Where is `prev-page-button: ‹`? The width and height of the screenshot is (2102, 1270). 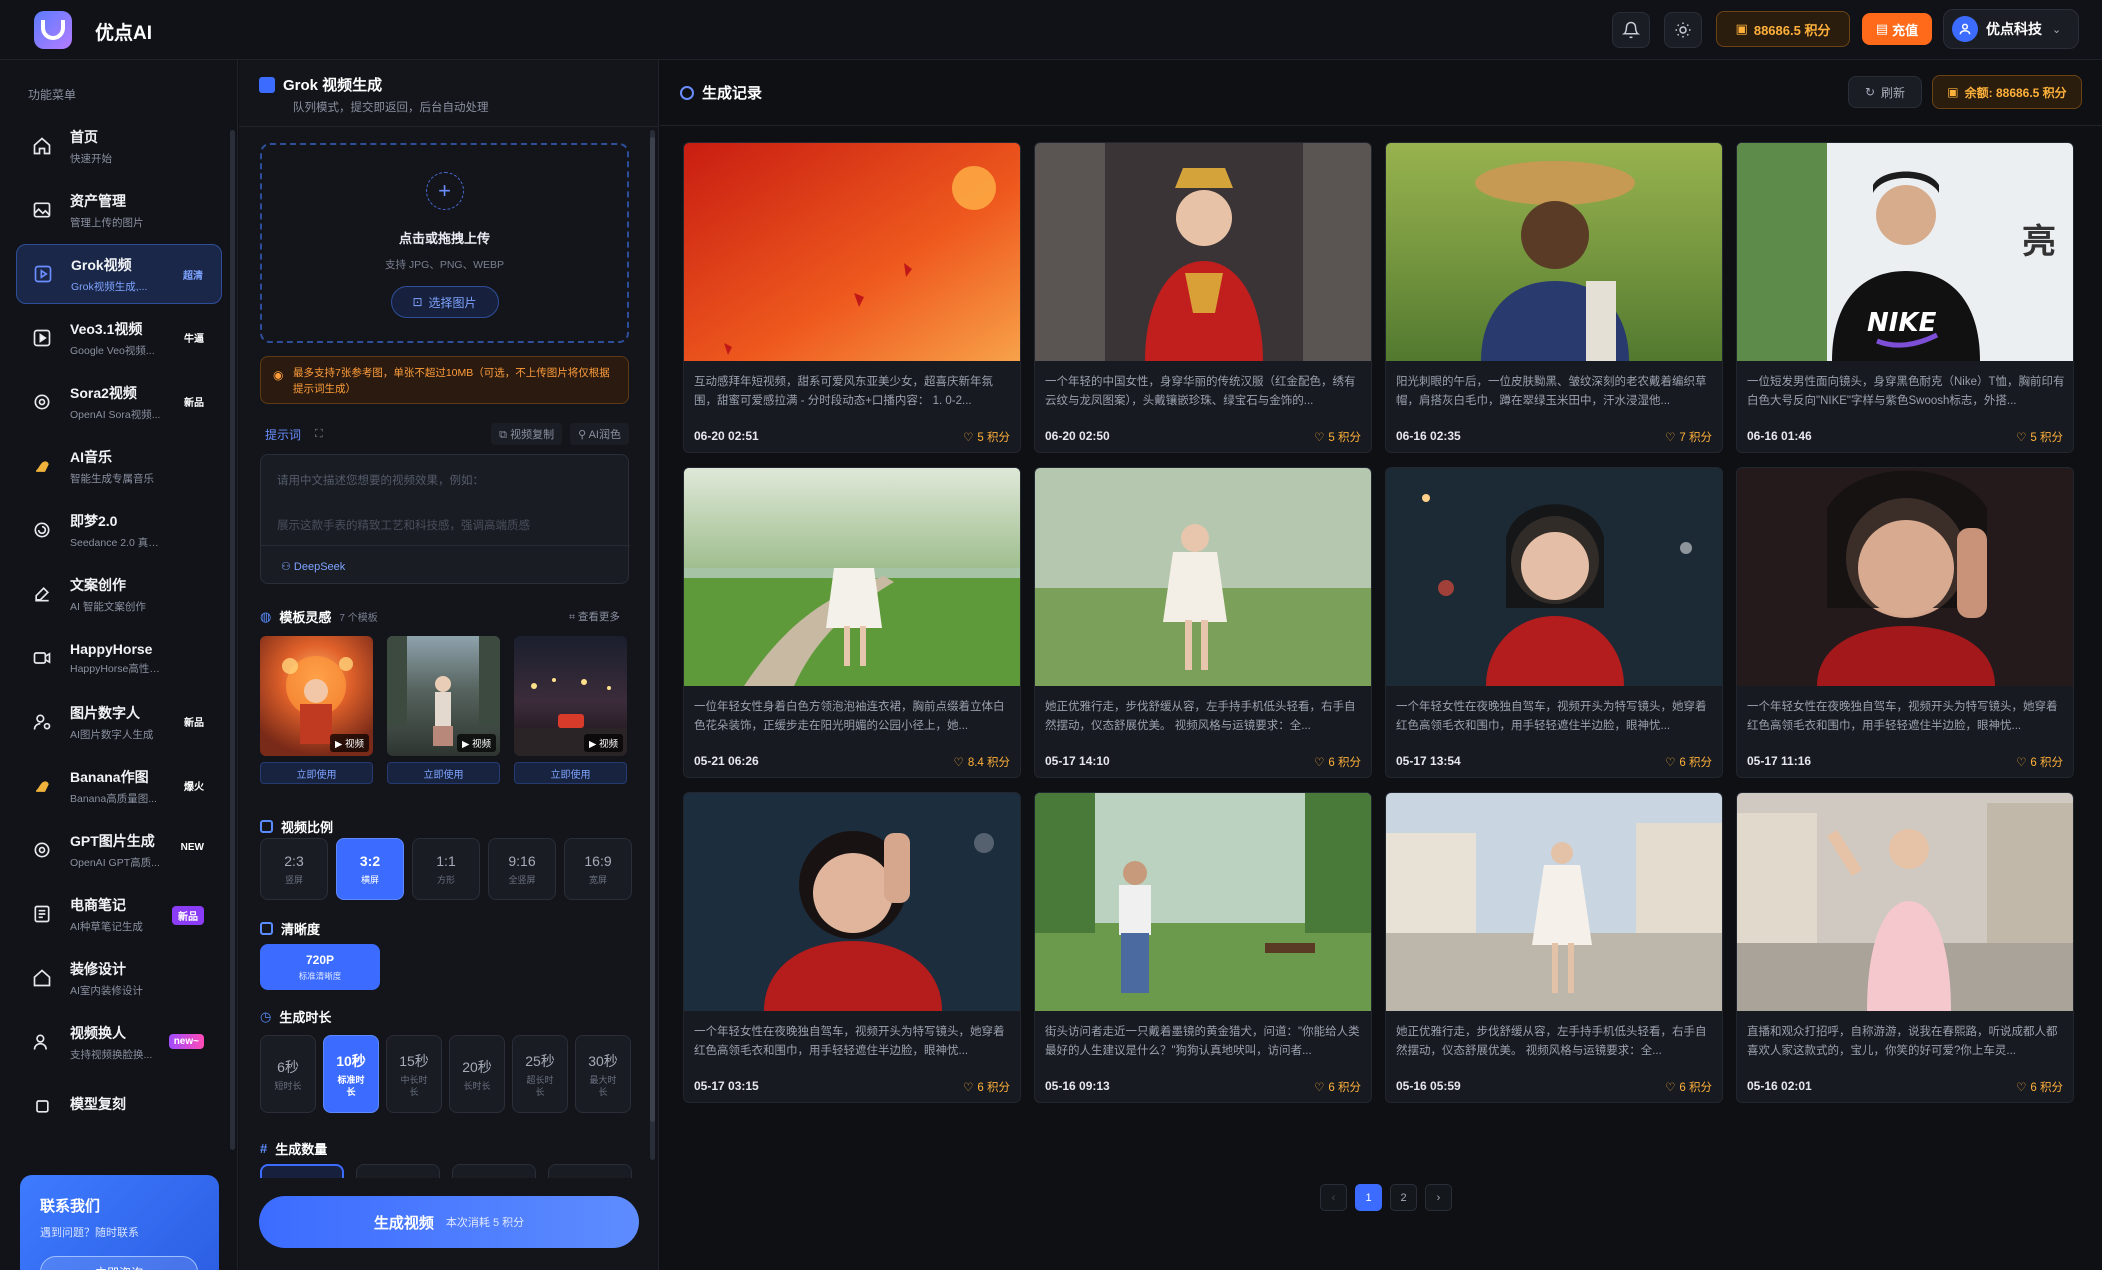
prev-page-button: ‹ is located at coordinates (1333, 1197).